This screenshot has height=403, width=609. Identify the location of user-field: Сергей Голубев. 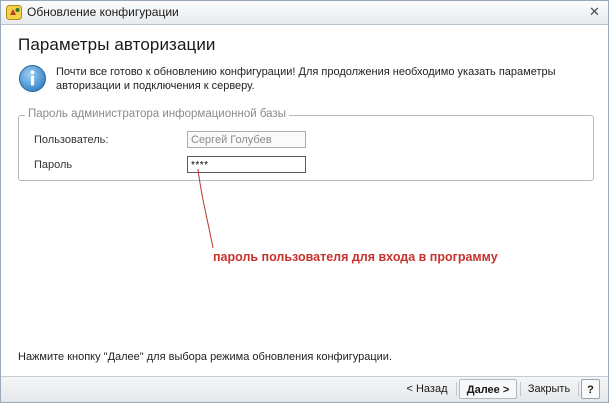
(246, 139).